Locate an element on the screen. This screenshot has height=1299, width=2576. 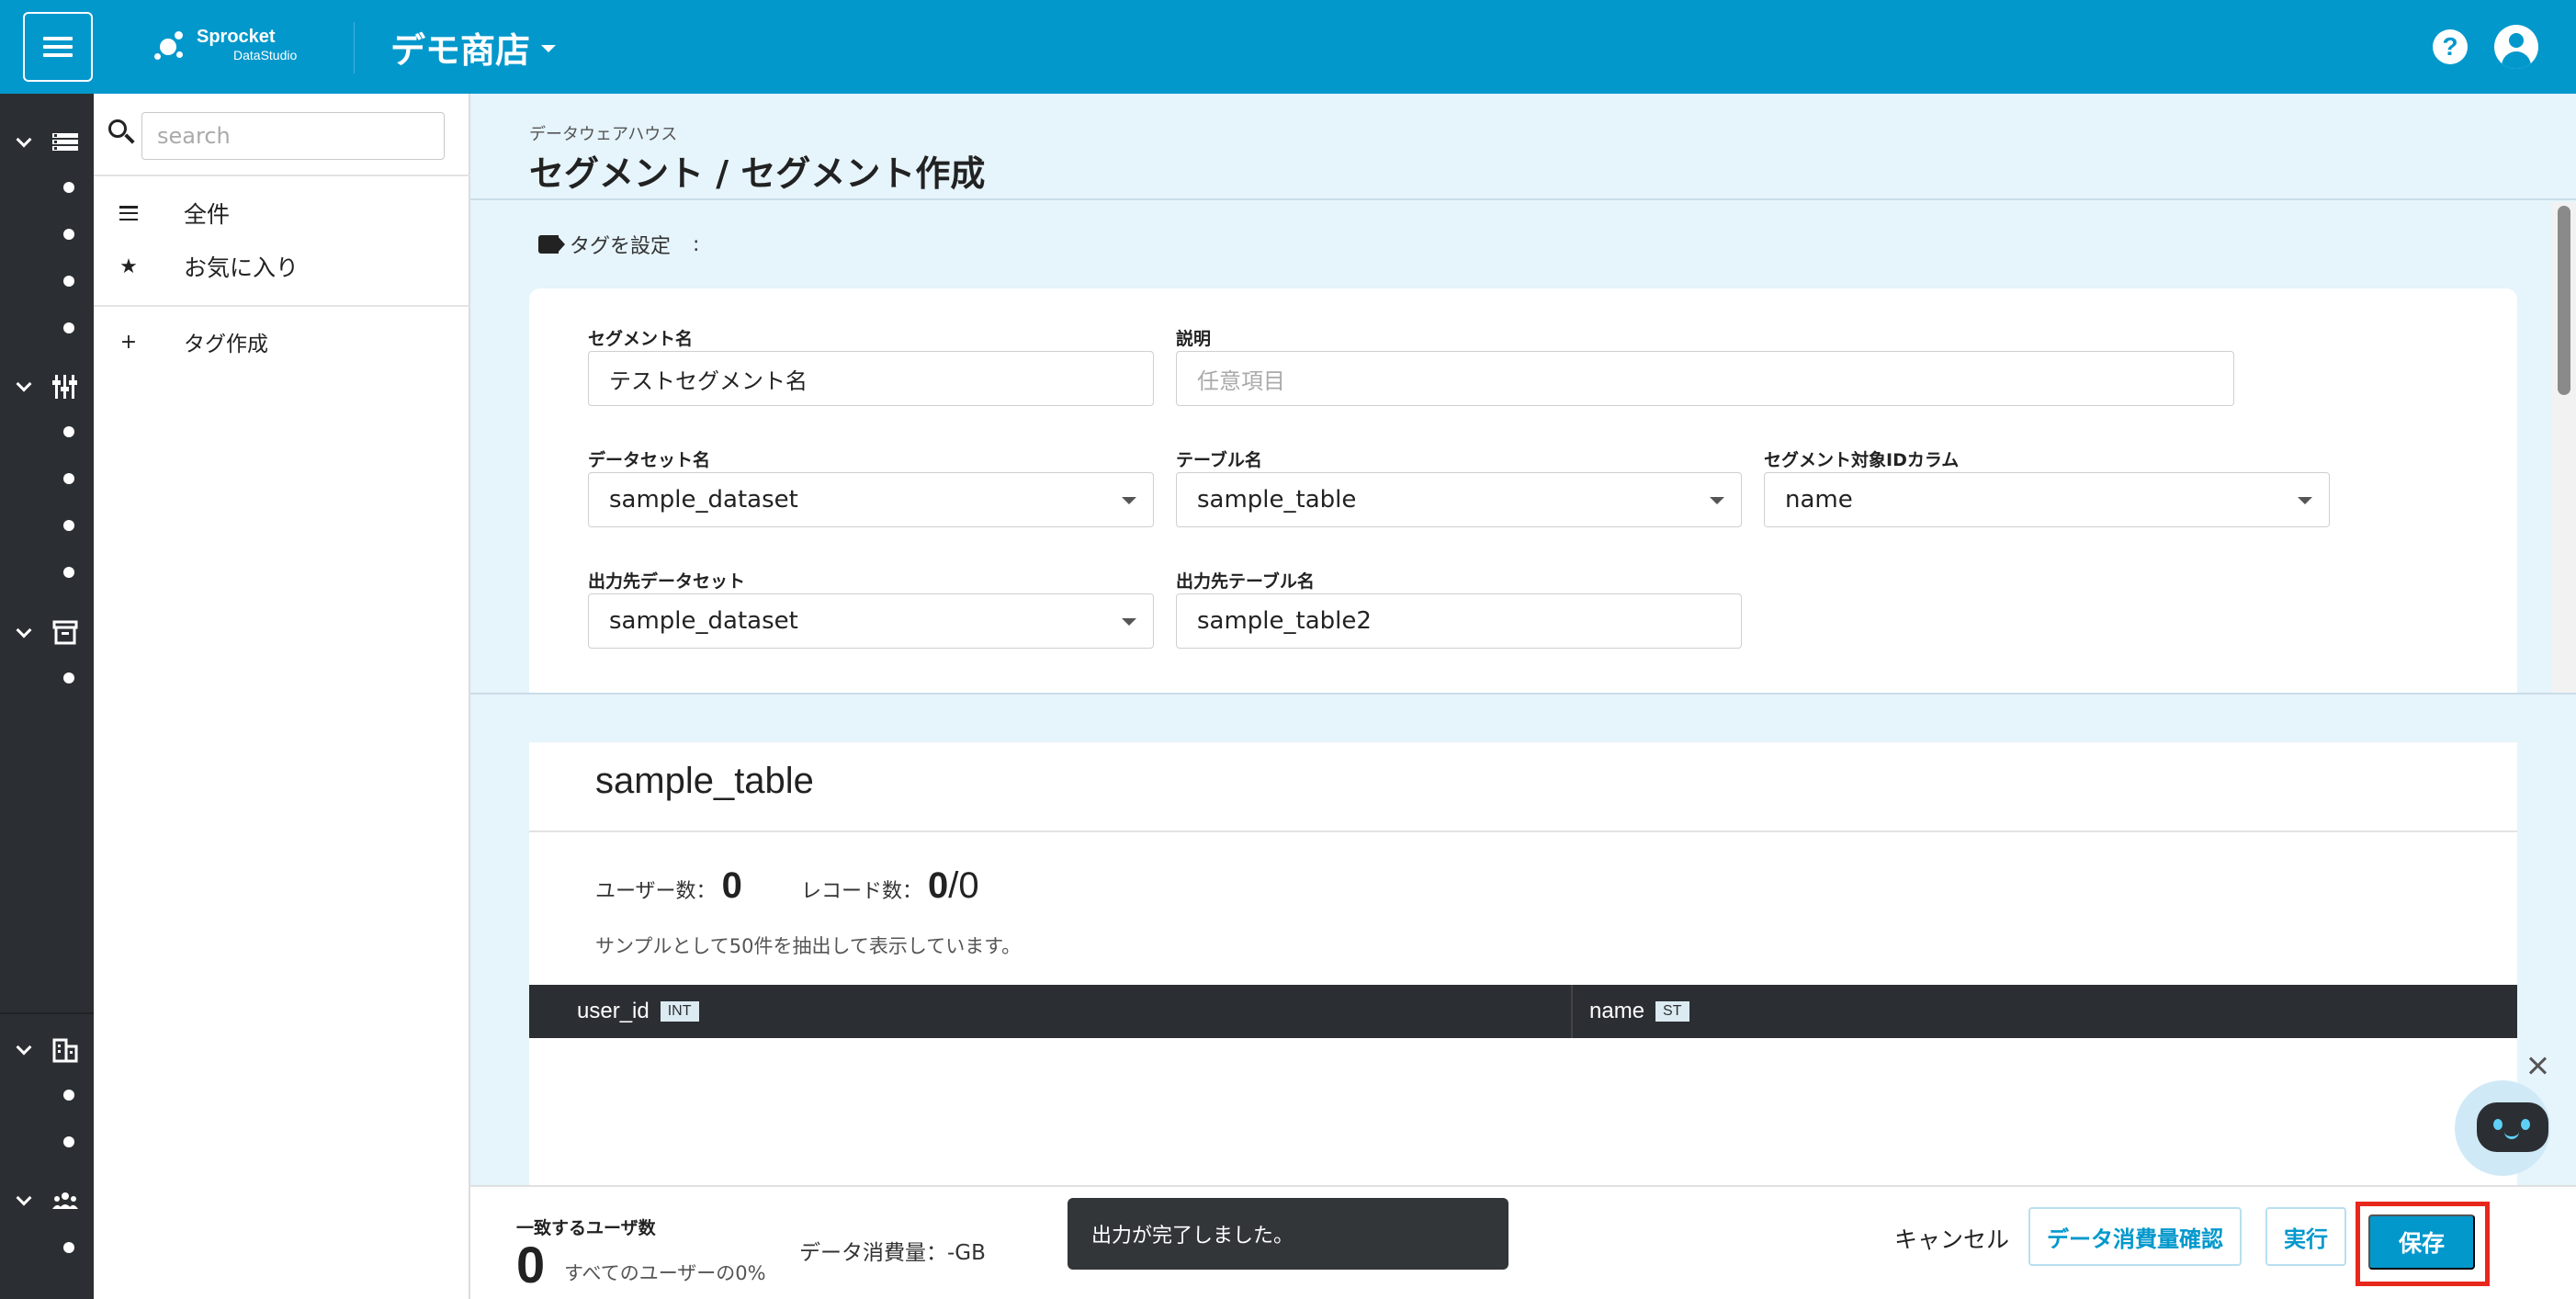
table-label: テーブル名 is located at coordinates (1219, 460).